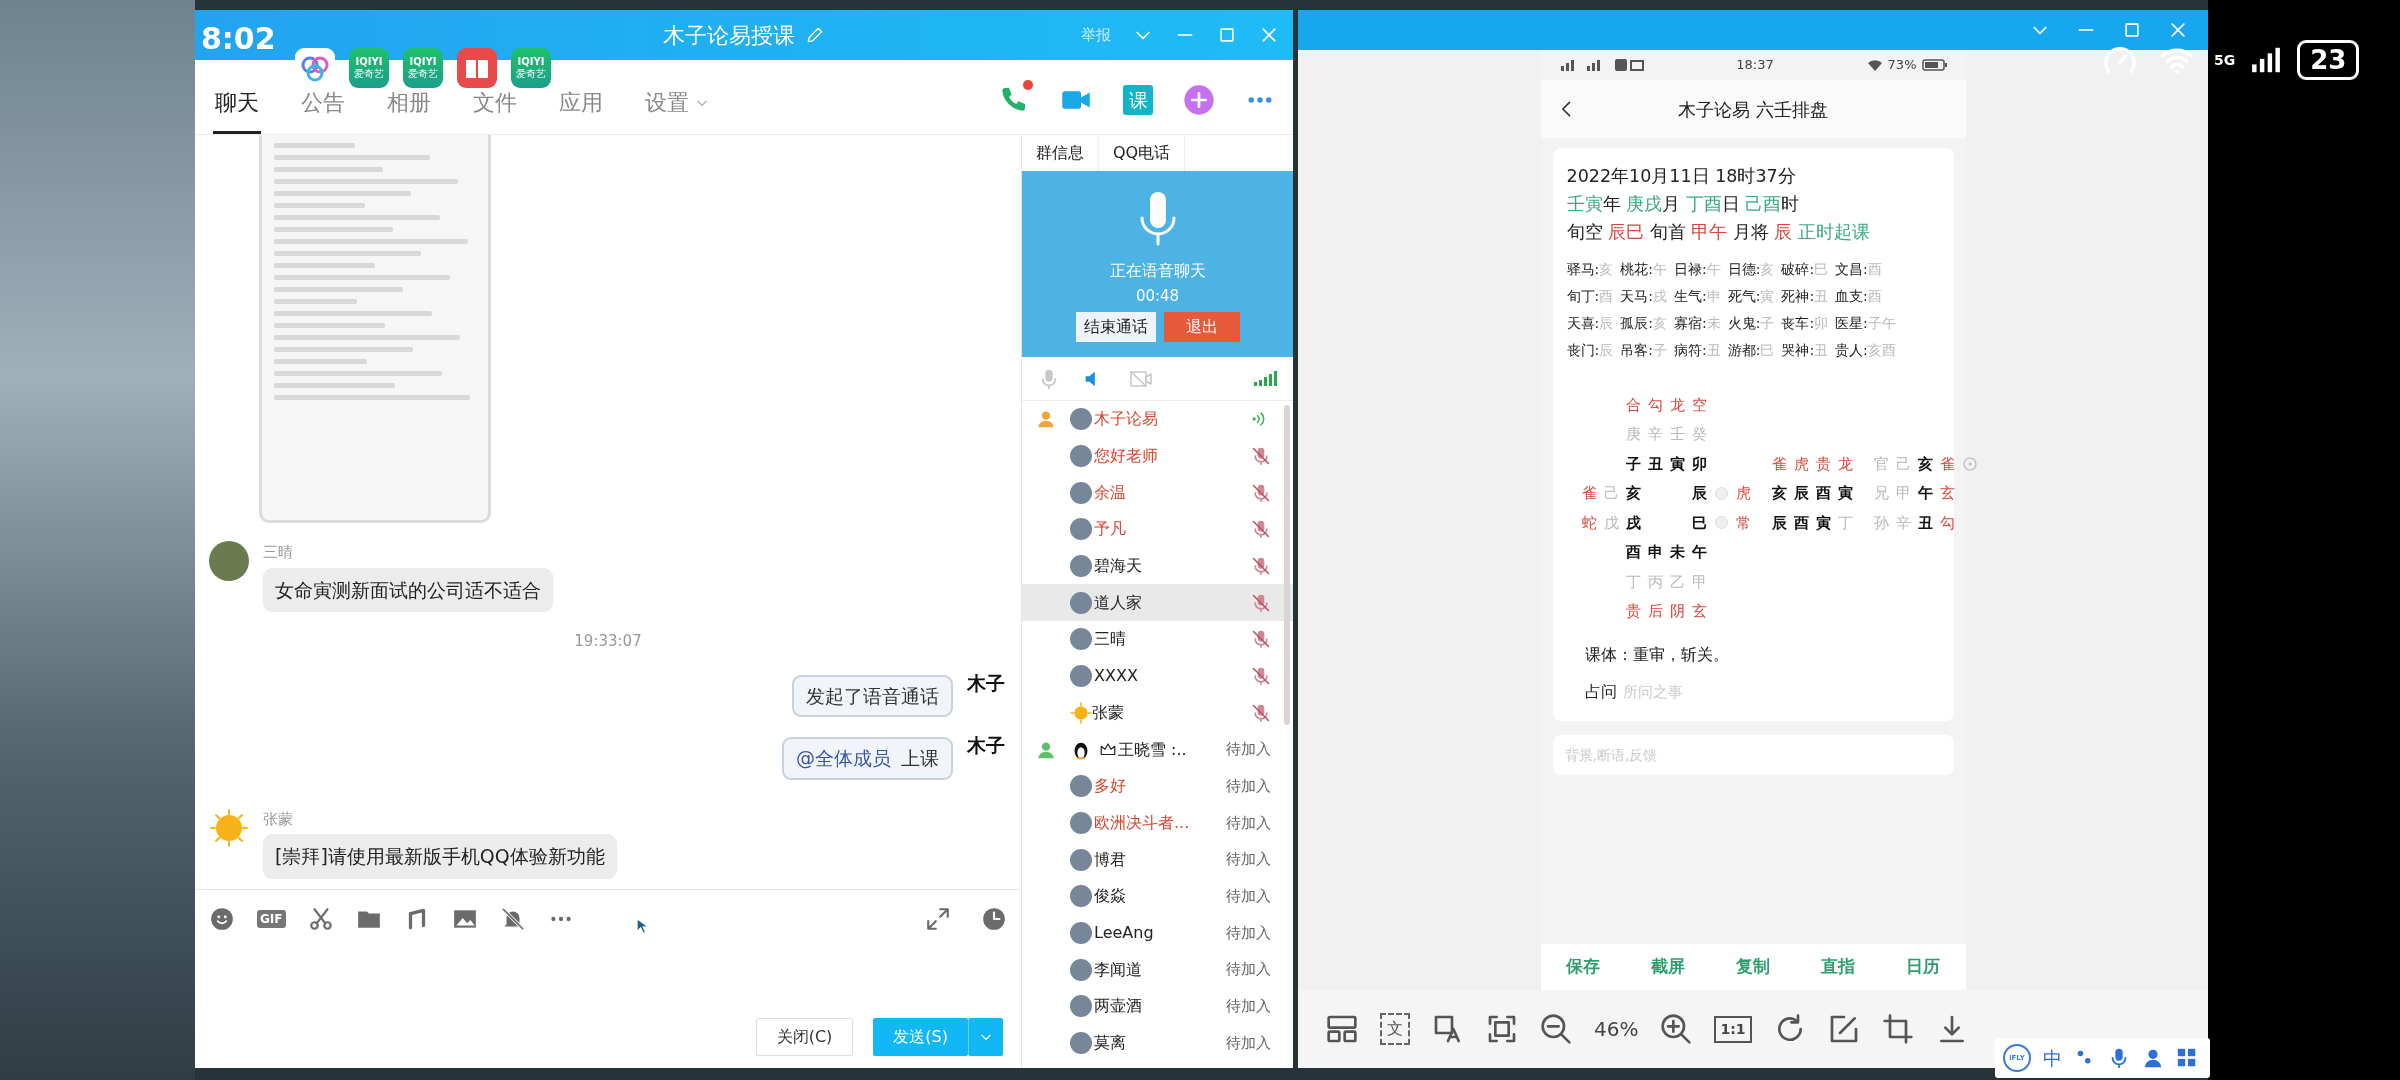 The height and width of the screenshot is (1080, 2400). Describe the element at coordinates (1859, 296) in the screenshot. I see `shensha-item: 血支:酉` at that location.